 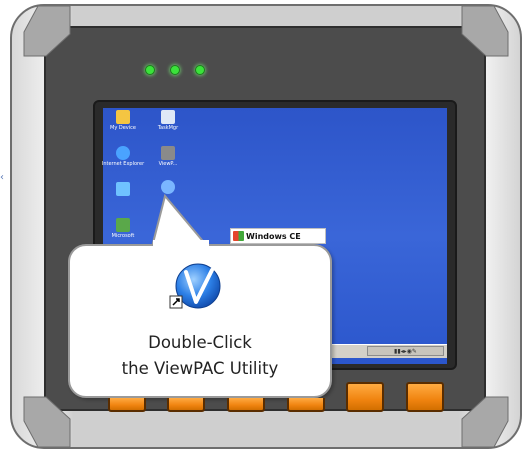 What do you see at coordinates (195, 286) in the screenshot?
I see `viewpac-utility-icon` at bounding box center [195, 286].